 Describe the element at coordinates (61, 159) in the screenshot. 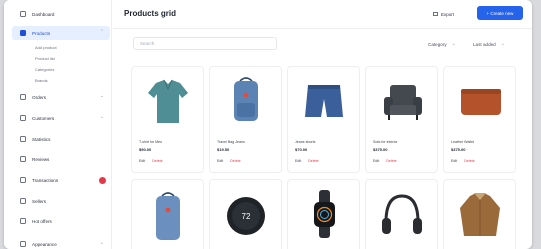

I see `sidebar-item-reviews: Reviews` at that location.